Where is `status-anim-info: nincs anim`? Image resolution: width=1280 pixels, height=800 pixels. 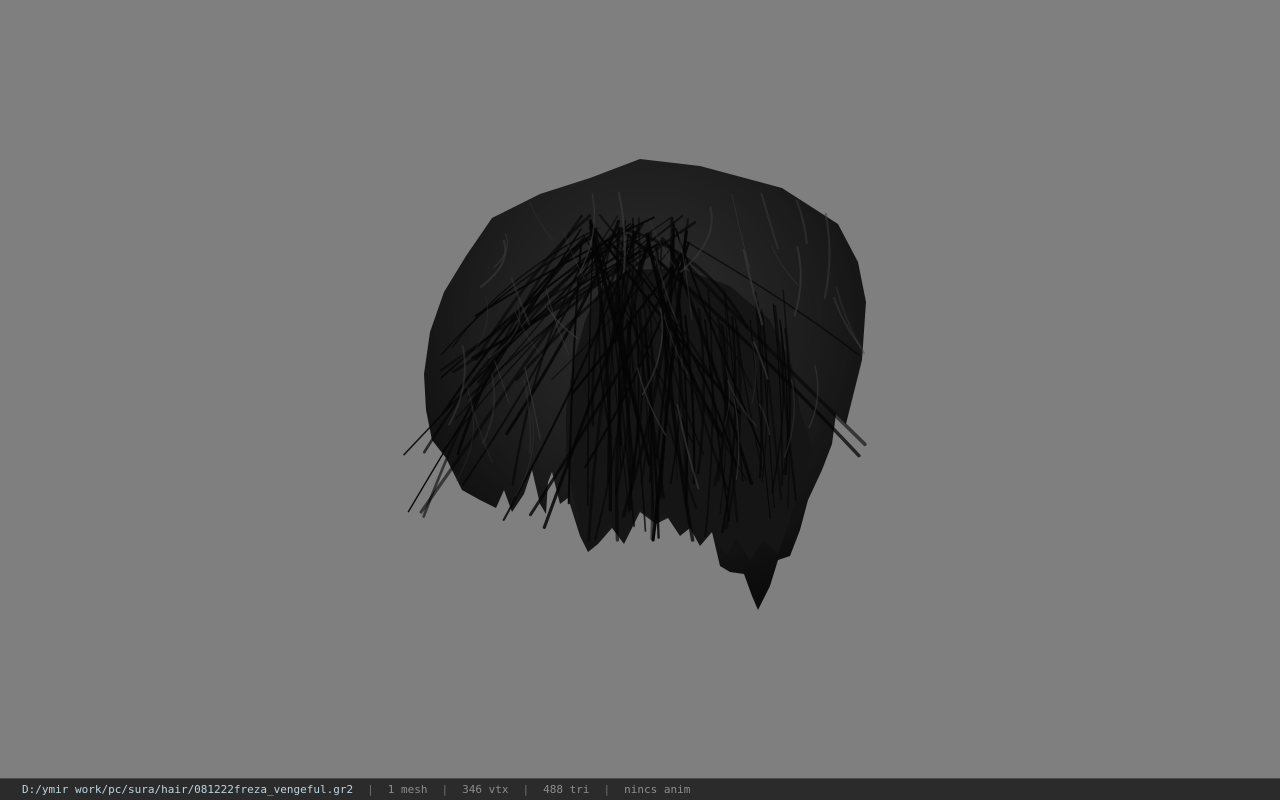 status-anim-info: nincs anim is located at coordinates (657, 789).